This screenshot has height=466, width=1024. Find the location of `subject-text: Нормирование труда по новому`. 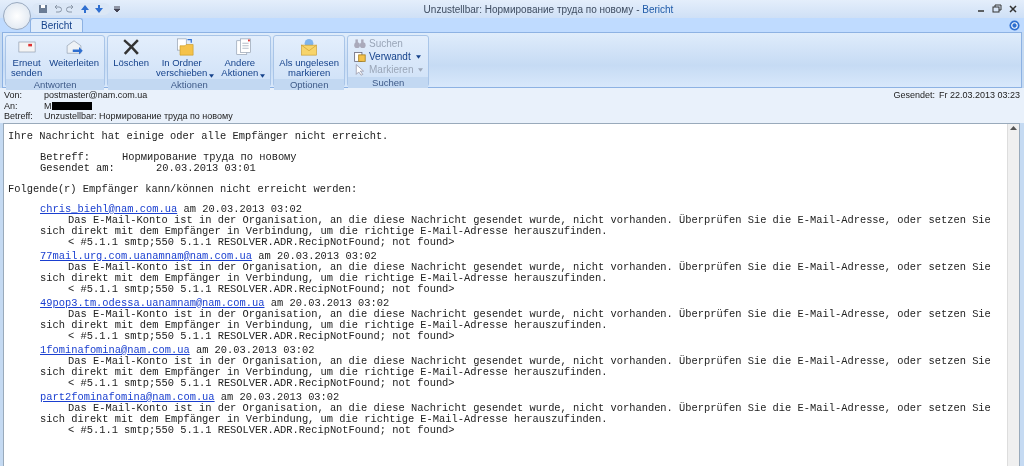

subject-text: Нормирование труда по новому is located at coordinates (209, 157).